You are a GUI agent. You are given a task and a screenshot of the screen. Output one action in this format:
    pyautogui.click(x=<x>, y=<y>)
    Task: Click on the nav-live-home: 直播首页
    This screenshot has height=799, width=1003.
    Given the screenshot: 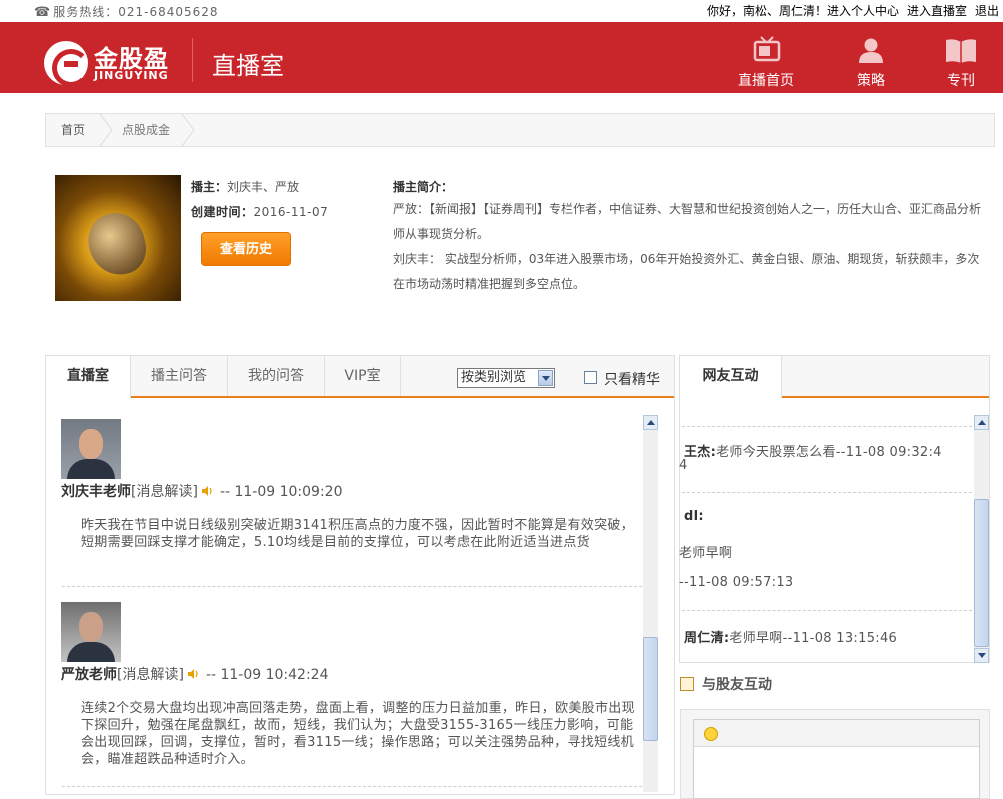 What is the action you would take?
    pyautogui.click(x=766, y=63)
    